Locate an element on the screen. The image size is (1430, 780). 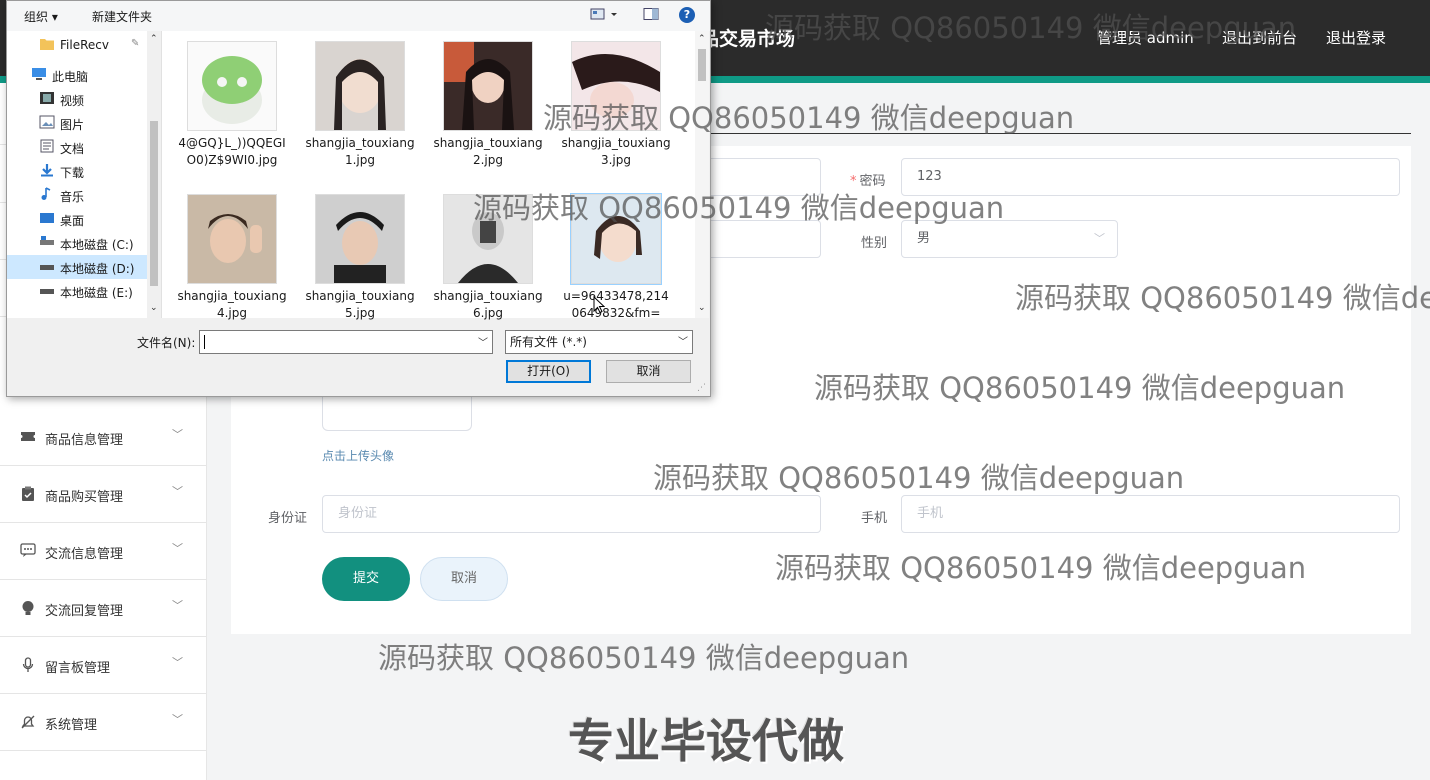
desktop-icon is located at coordinates (47, 218).